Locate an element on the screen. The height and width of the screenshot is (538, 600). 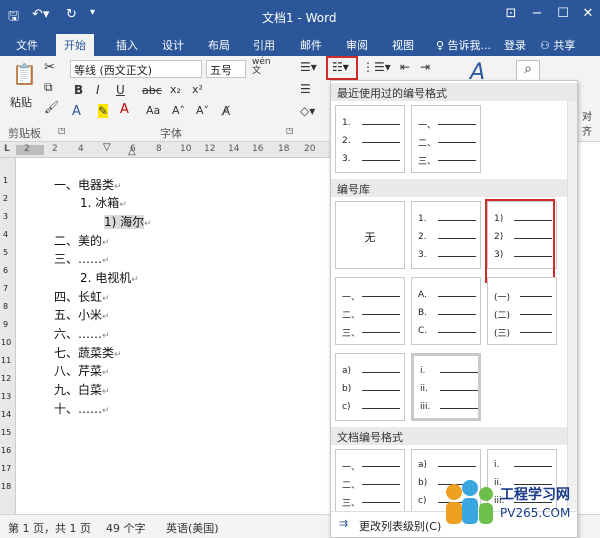
first-line-indent-marker: ▽ is located at coordinates (107, 147).